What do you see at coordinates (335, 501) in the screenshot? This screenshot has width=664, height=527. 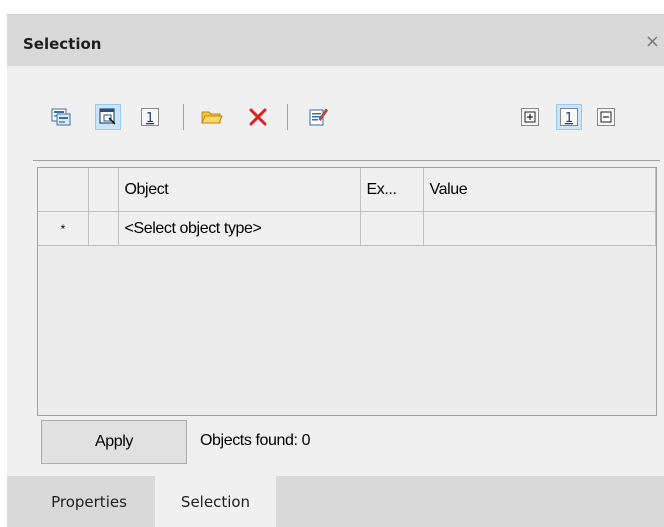 I see `tab-bar: Properties Selection` at bounding box center [335, 501].